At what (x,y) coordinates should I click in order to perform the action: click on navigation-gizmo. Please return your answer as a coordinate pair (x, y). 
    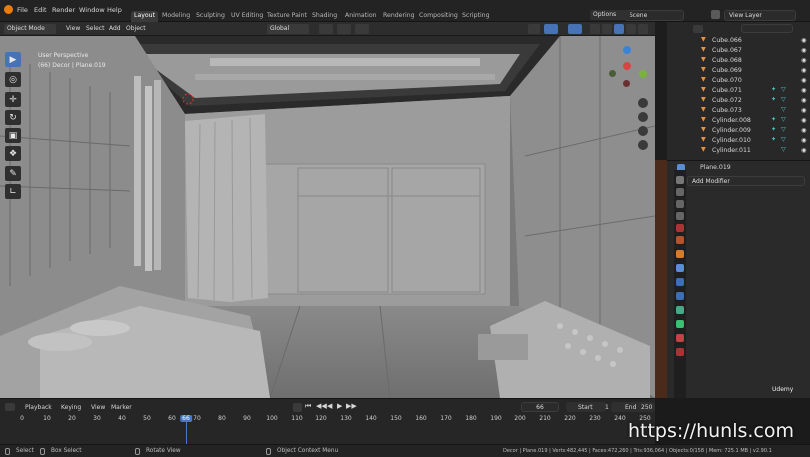
    Looking at the image, I should click on (627, 69).